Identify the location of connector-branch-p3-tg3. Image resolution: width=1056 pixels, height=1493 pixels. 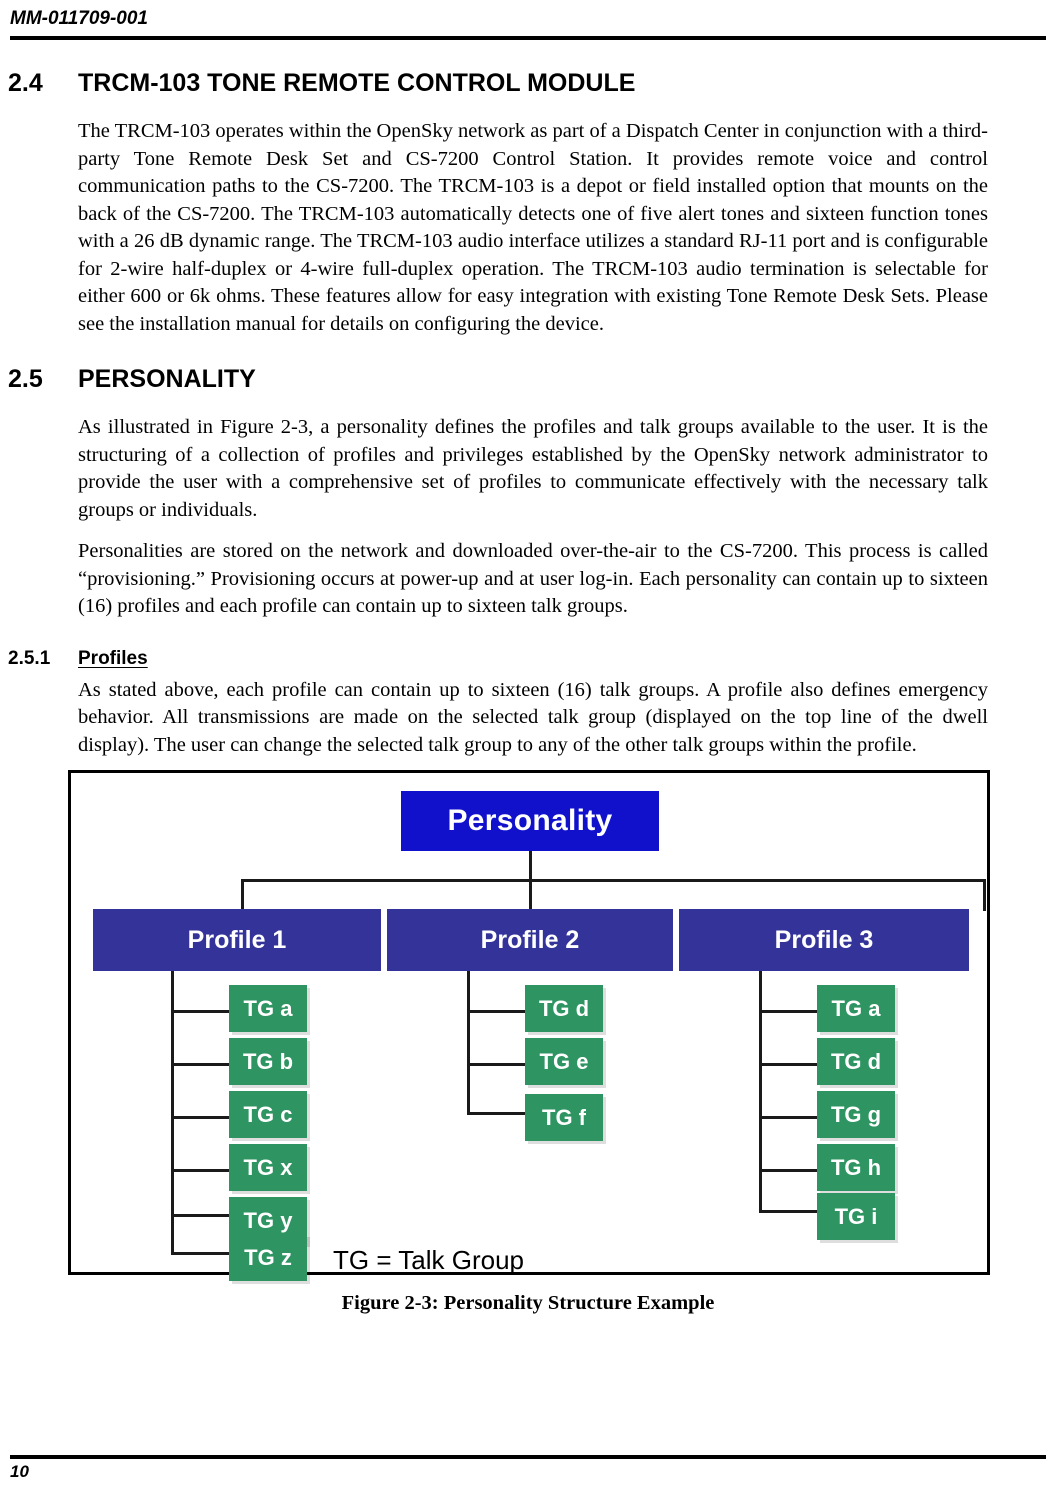
(790, 1117).